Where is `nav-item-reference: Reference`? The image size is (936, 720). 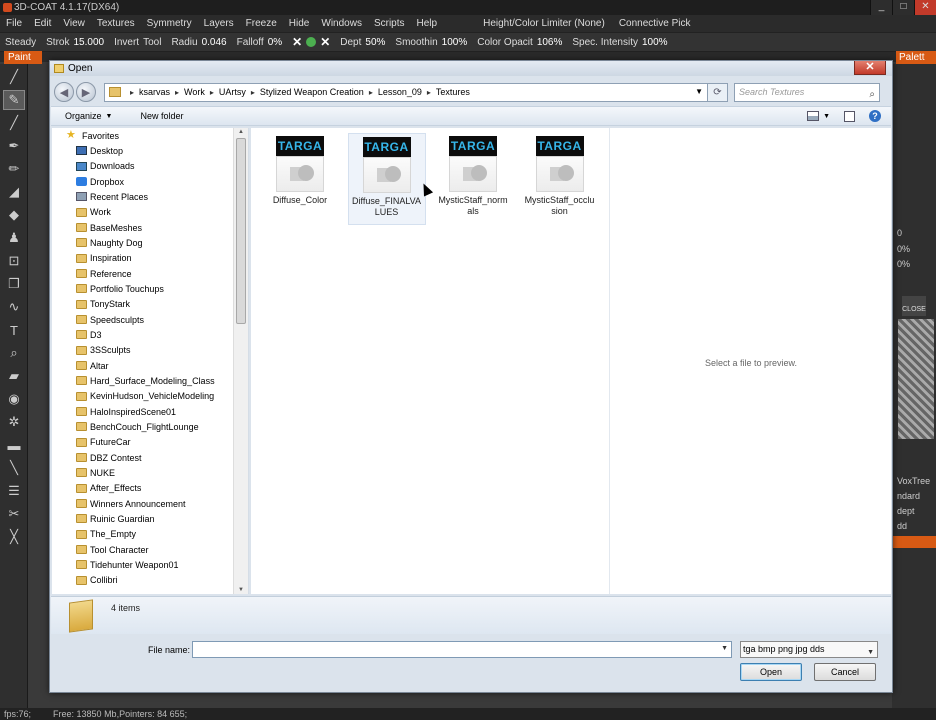 nav-item-reference: Reference is located at coordinates (150, 273).